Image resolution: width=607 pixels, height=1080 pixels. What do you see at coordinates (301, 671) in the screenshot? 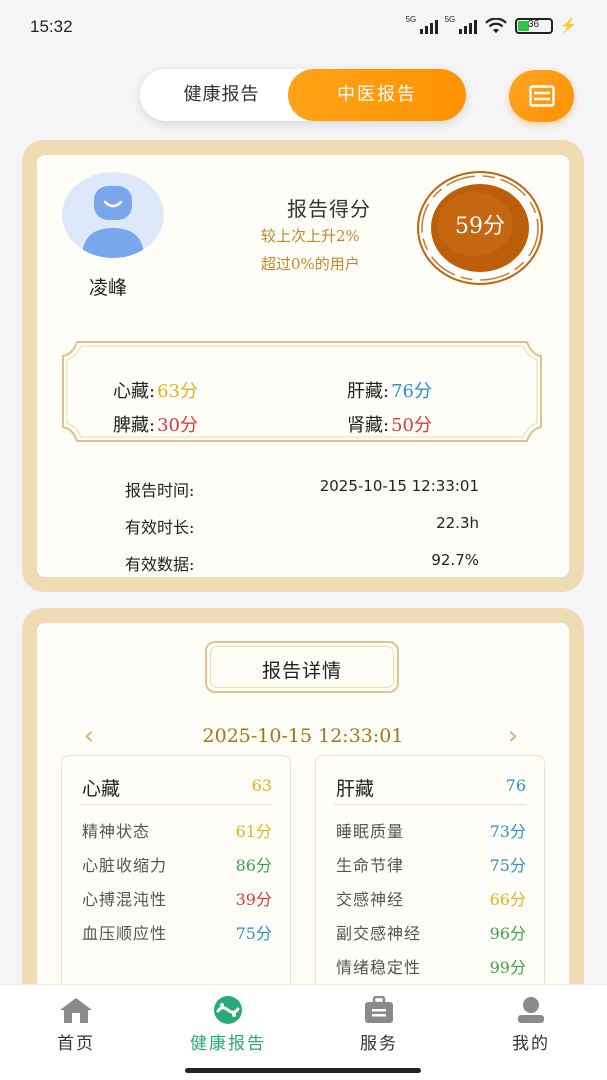
I see `detail-title: 报告详情` at bounding box center [301, 671].